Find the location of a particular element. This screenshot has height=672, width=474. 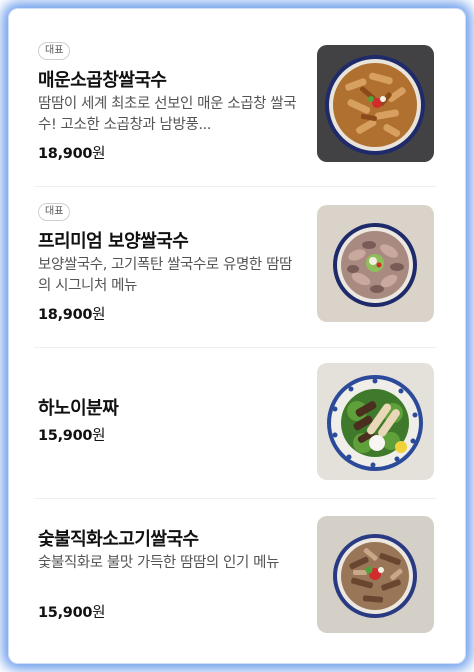

charcoal-grilled-beef-pho-photo is located at coordinates (375, 574).